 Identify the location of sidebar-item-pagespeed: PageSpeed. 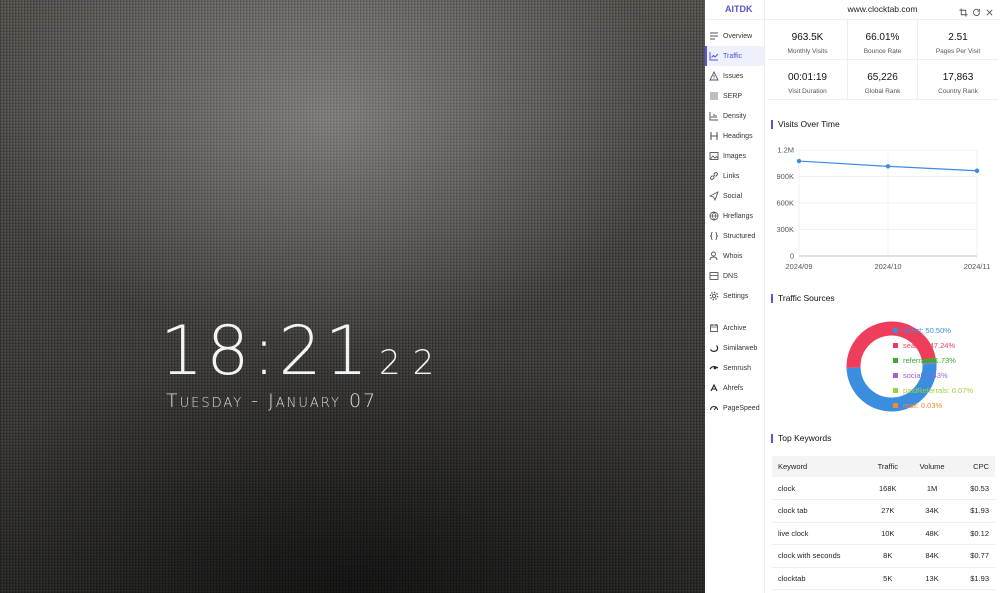
(734, 408).